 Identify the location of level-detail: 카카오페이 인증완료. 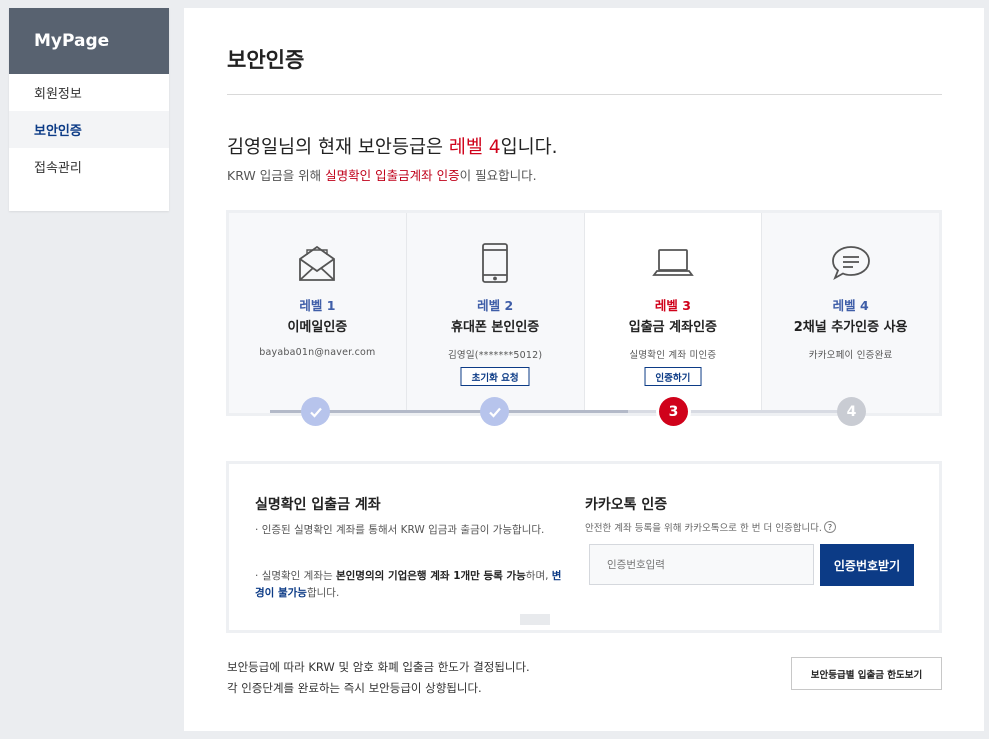
(850, 355).